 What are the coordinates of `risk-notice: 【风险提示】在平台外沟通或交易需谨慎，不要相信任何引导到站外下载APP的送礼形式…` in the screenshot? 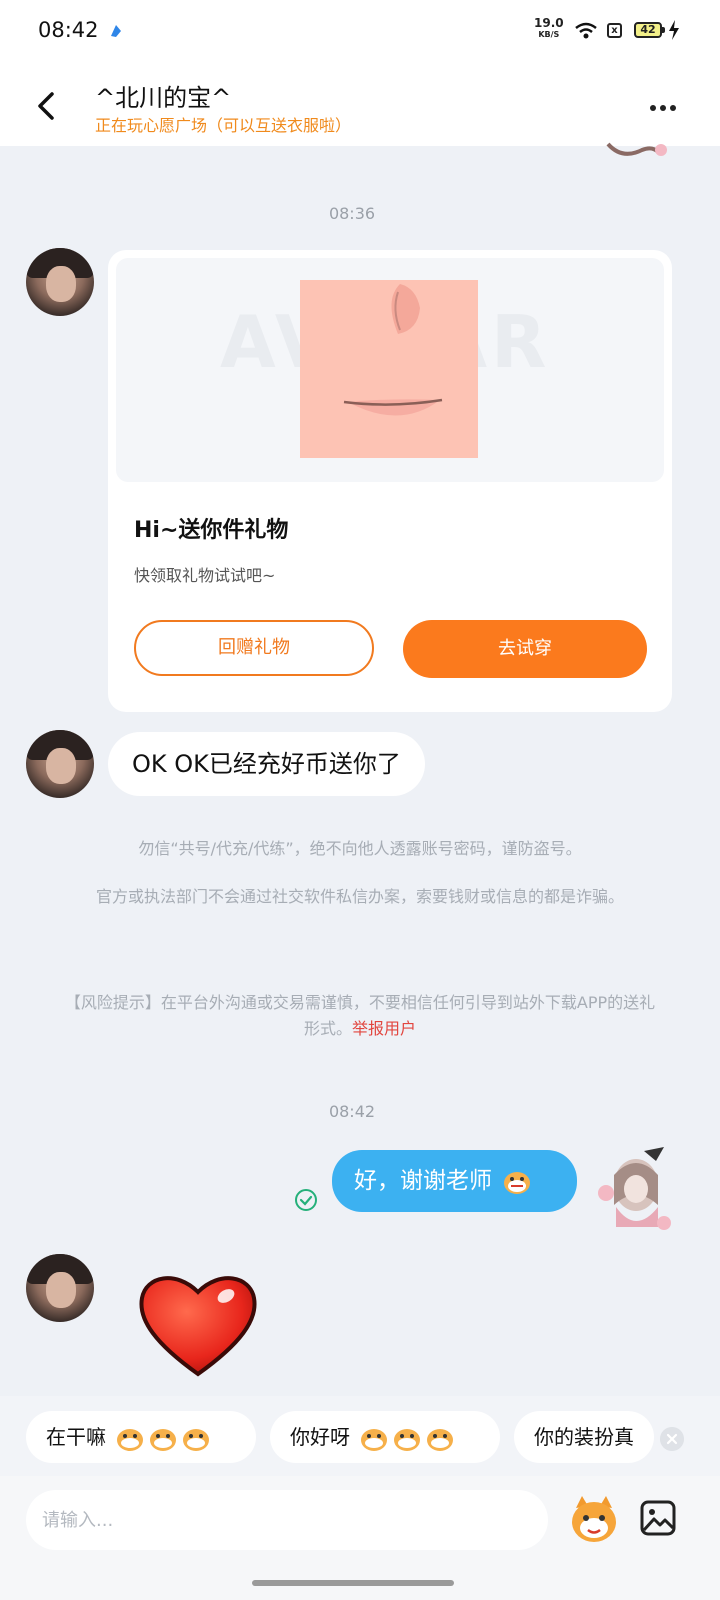 It's located at (360, 1016).